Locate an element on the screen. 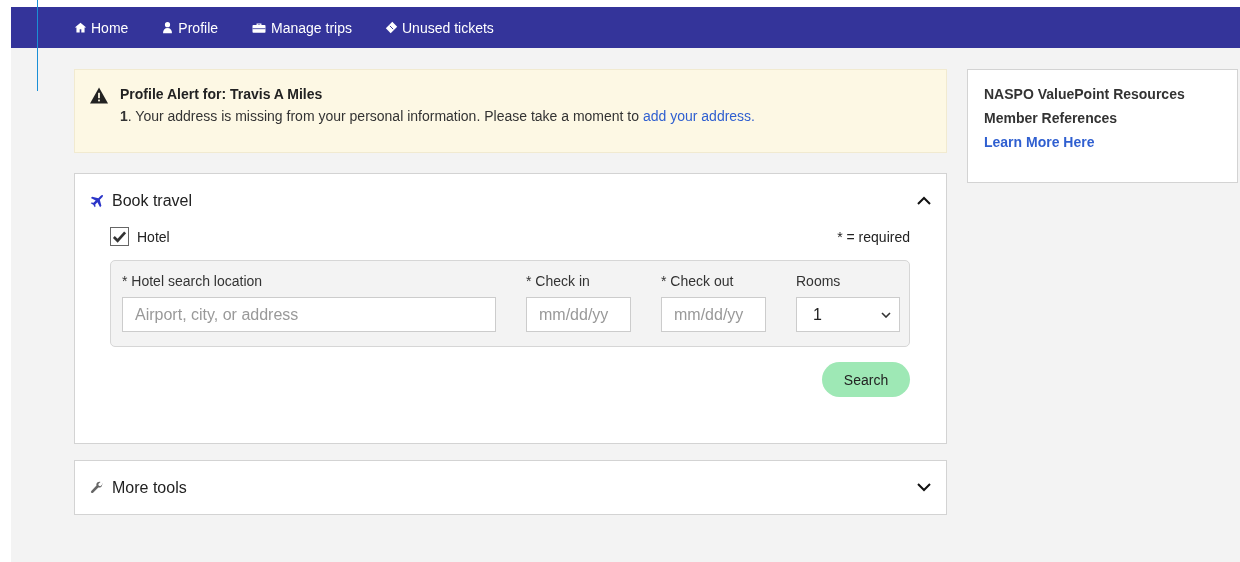  nav-link: Home is located at coordinates (101, 27).